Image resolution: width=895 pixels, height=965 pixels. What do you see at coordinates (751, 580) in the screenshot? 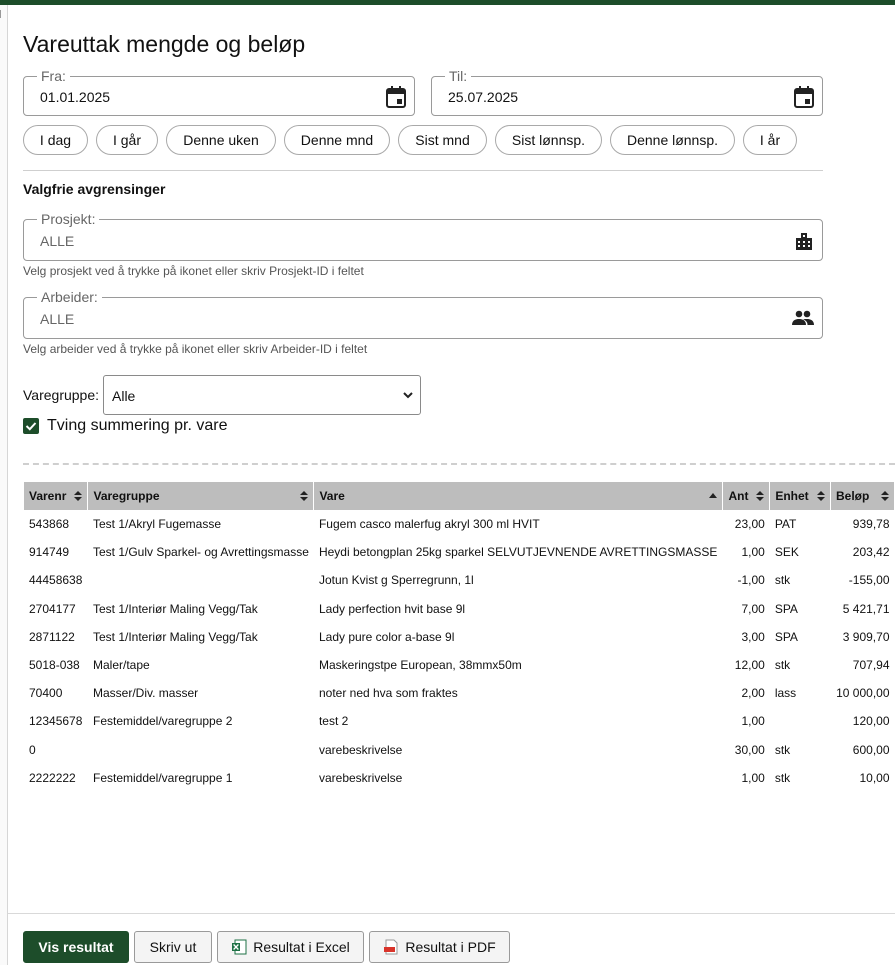
I see `table-cell-ant: -1,00` at bounding box center [751, 580].